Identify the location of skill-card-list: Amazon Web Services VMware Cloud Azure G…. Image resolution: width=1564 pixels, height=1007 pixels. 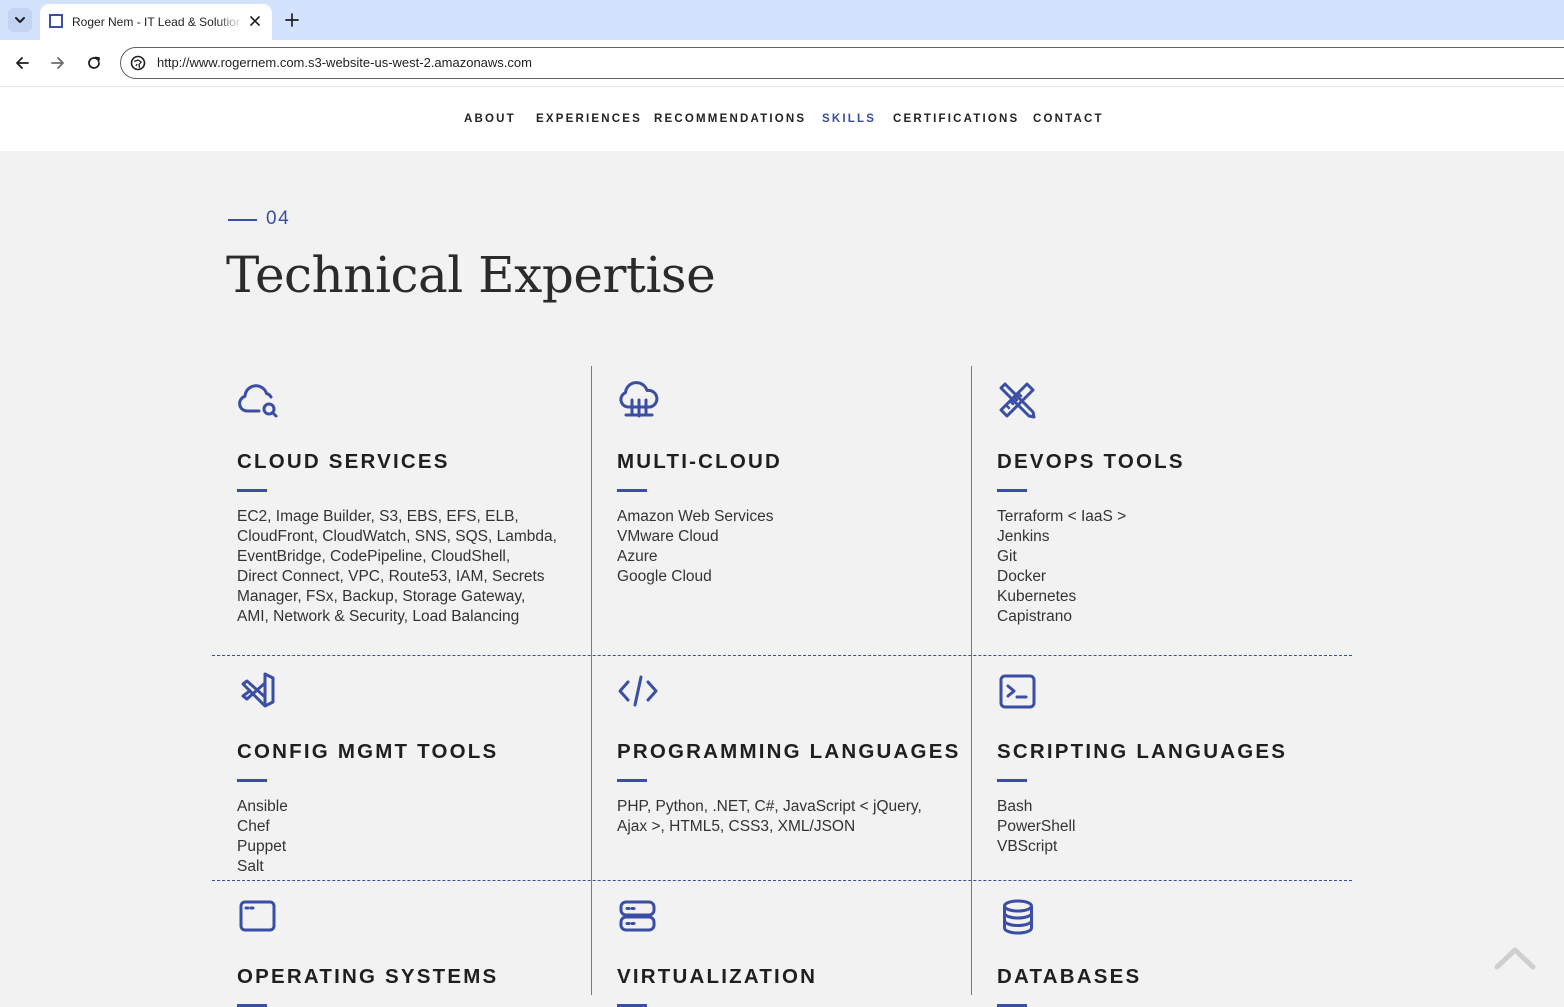
(779, 547).